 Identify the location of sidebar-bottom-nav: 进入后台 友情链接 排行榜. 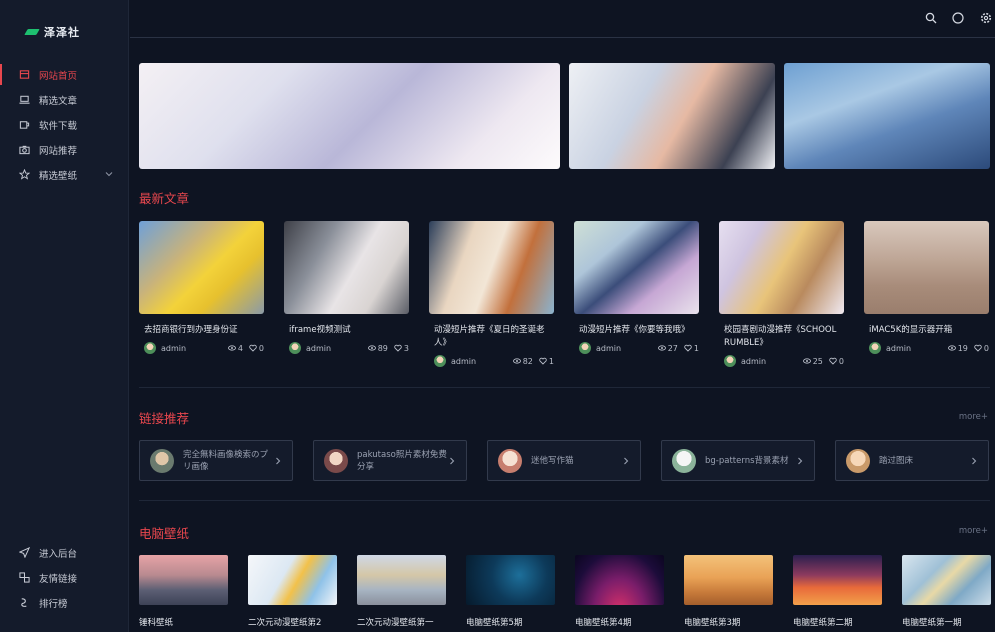
(64, 577).